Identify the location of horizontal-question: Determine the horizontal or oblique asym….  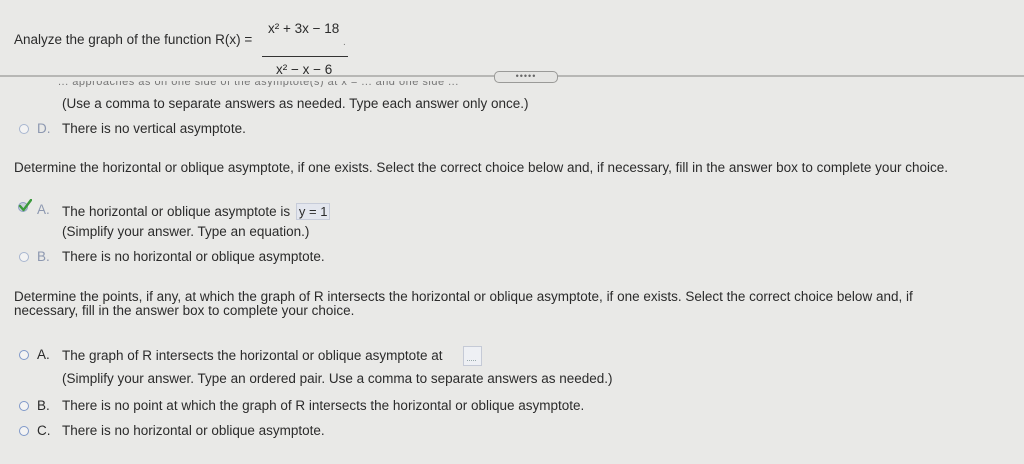
(481, 167).